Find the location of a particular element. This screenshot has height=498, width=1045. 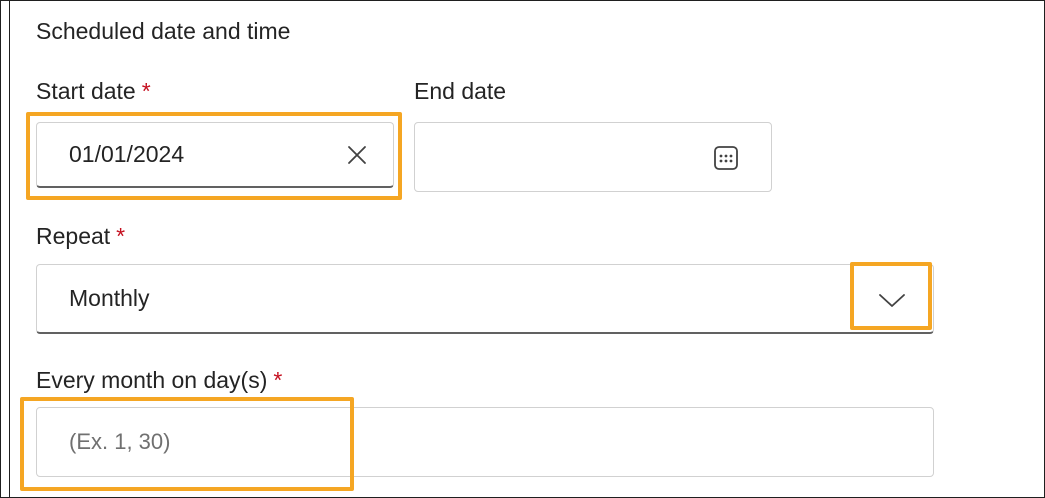

start-date-label: Start date * is located at coordinates (93, 91).